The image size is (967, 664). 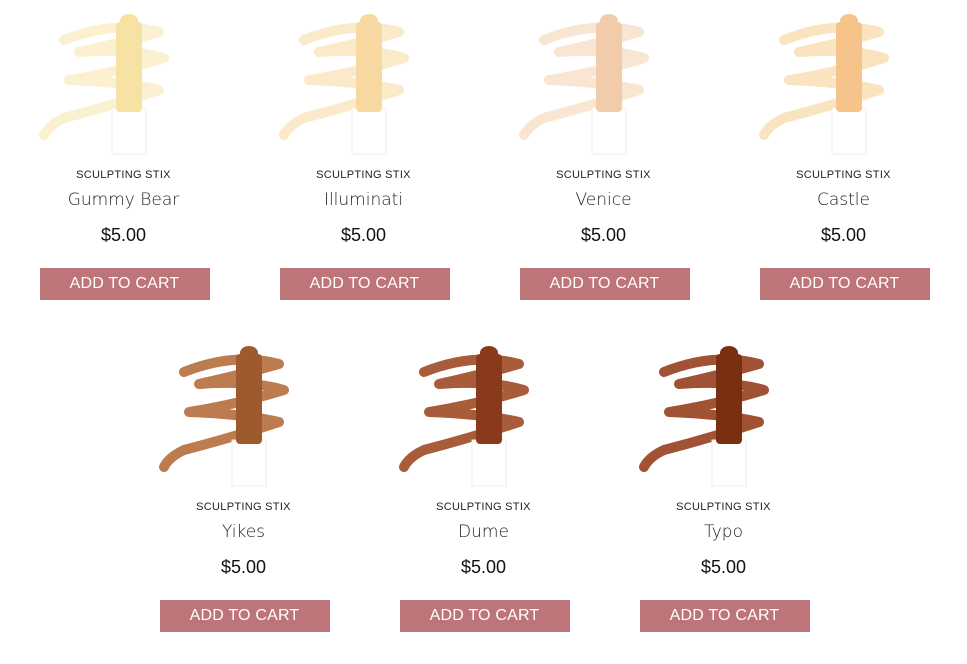 I want to click on product-card: SCULPTING STIX Typo $5.00 ADD TO CART, so click(x=724, y=498).